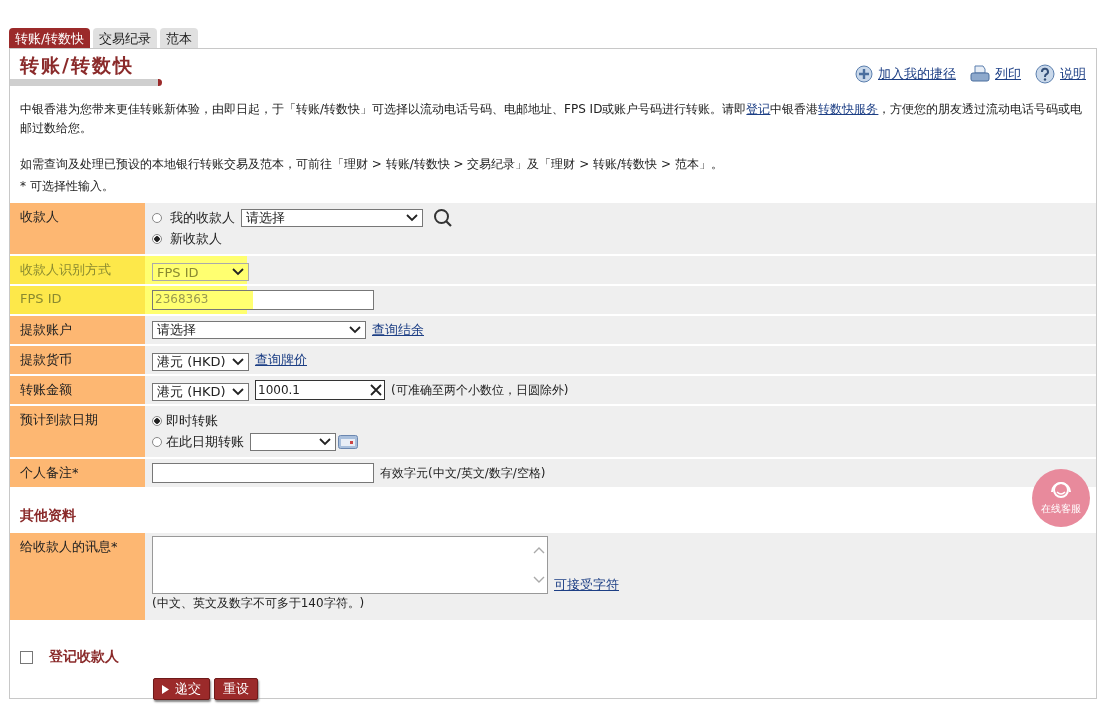 The image size is (1107, 722). Describe the element at coordinates (77, 228) in the screenshot. I see `field-label: 收款人` at that location.